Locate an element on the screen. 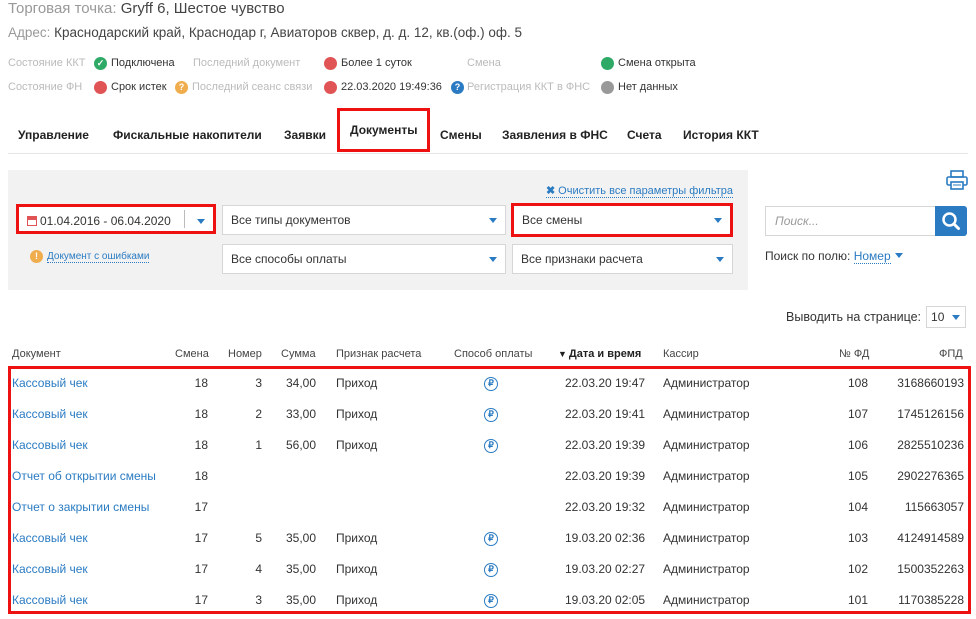 The height and width of the screenshot is (619, 976). col-payment: Способ оплаты is located at coordinates (493, 354).